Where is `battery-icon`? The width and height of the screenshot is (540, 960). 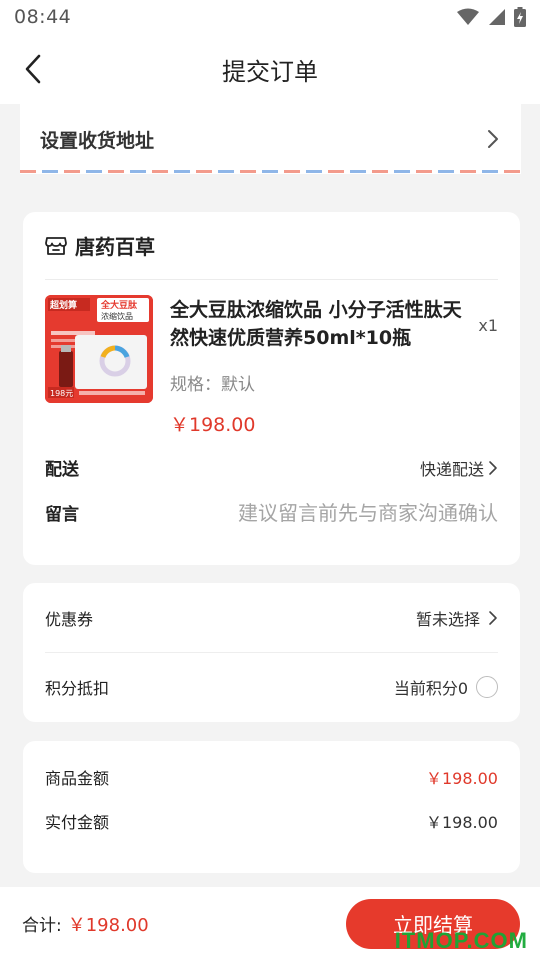 battery-icon is located at coordinates (520, 17).